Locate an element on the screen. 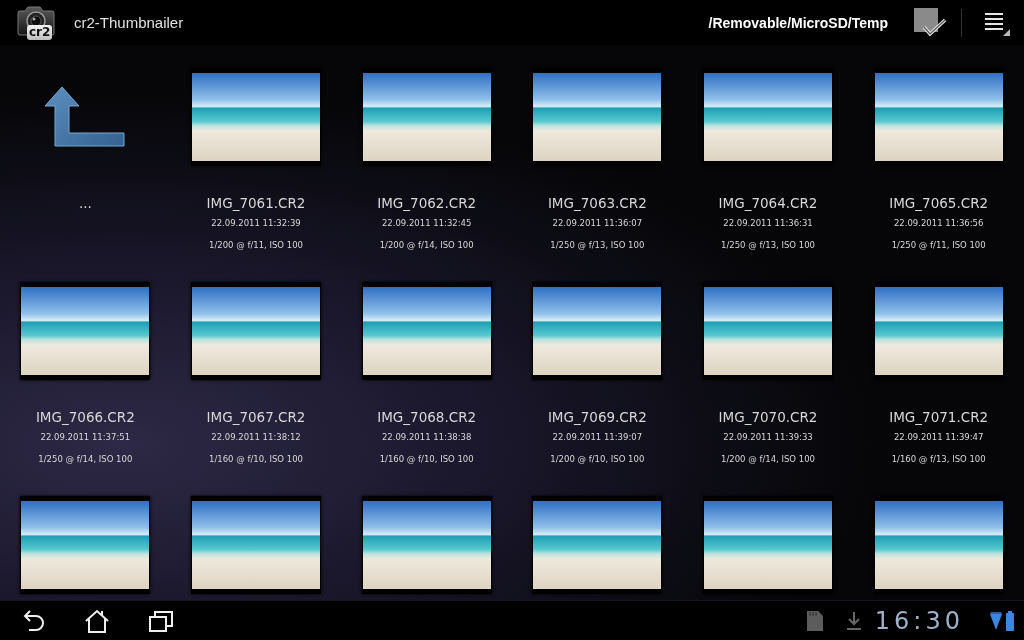 The width and height of the screenshot is (1024, 640). file-name: IMG_7071.CR2 is located at coordinates (939, 417).